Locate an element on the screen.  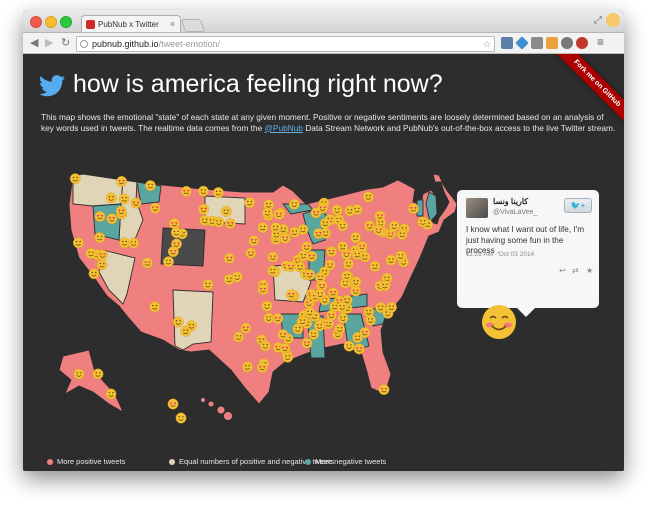
reply-icon: ↩ is located at coordinates (562, 270).